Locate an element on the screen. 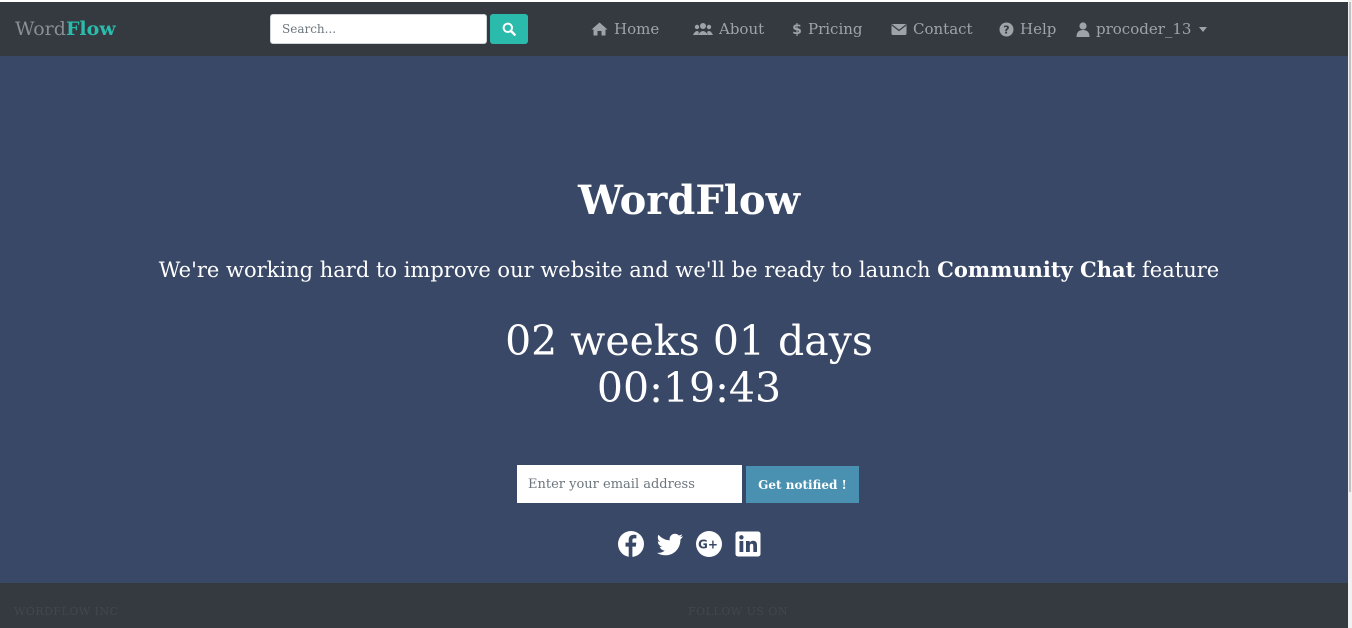  search-icon is located at coordinates (509, 29).